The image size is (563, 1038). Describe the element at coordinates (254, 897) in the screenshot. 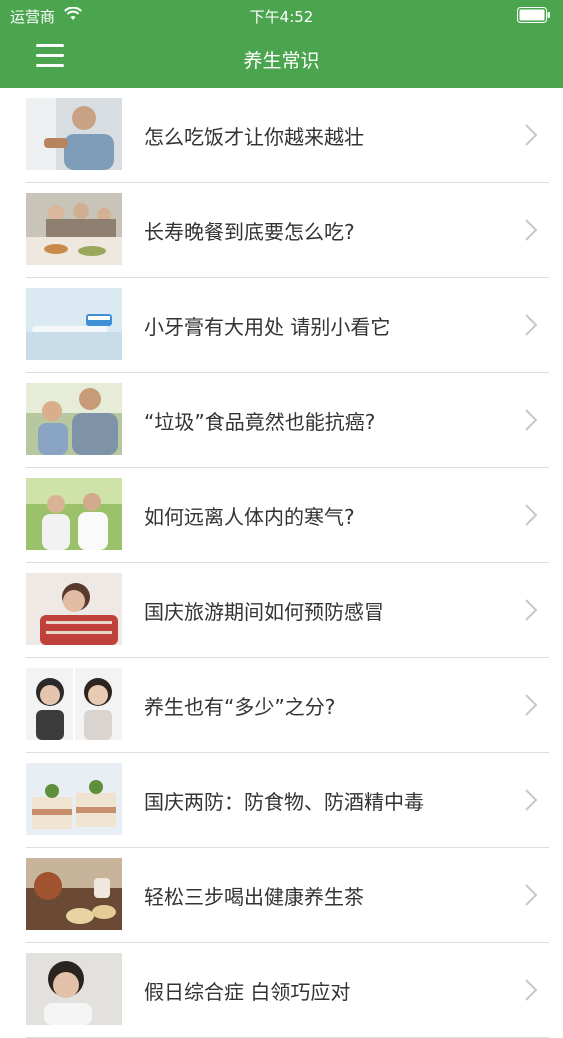

I see `article-title: 轻松三步喝出健康养生茶` at that location.